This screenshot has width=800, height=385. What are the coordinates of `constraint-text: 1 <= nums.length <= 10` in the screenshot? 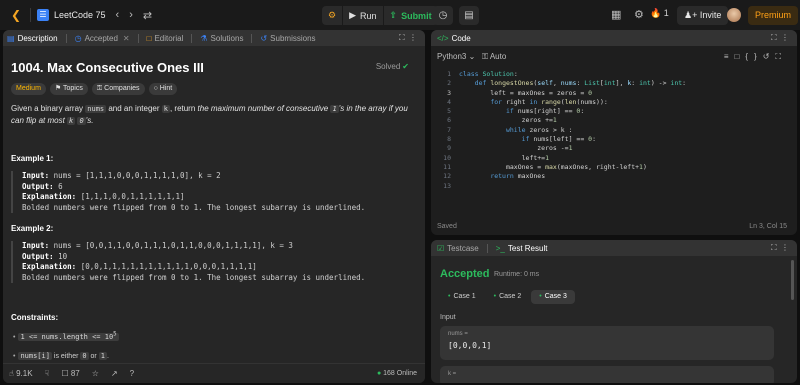 It's located at (67, 337).